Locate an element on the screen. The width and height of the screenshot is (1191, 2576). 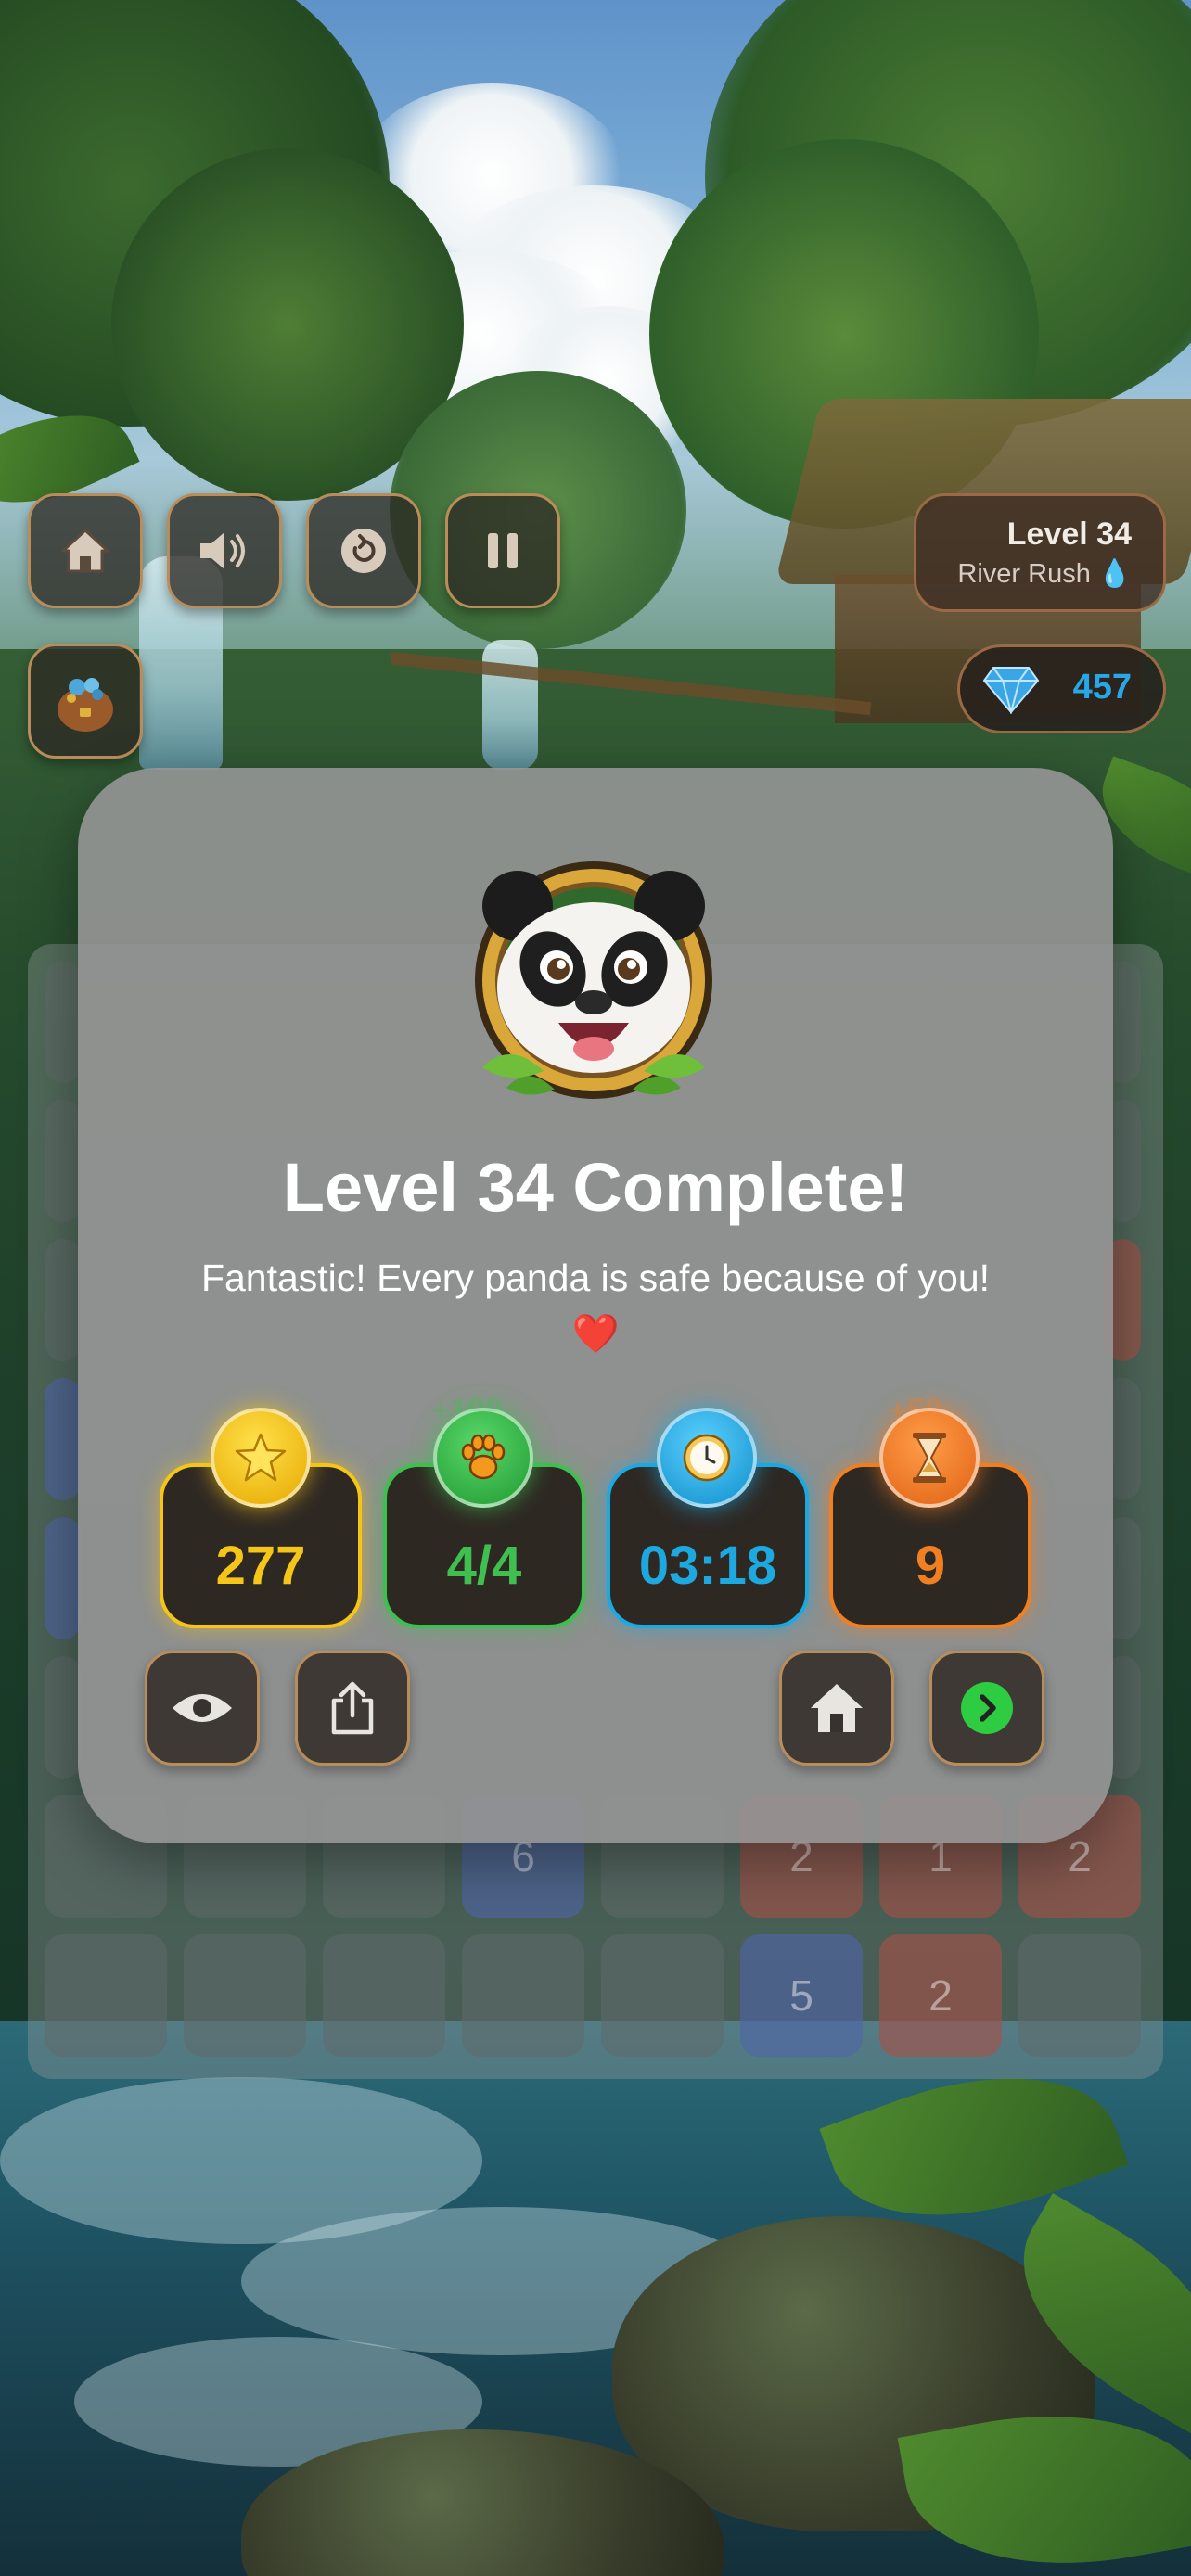
moves-value: 9 is located at coordinates (931, 1566).